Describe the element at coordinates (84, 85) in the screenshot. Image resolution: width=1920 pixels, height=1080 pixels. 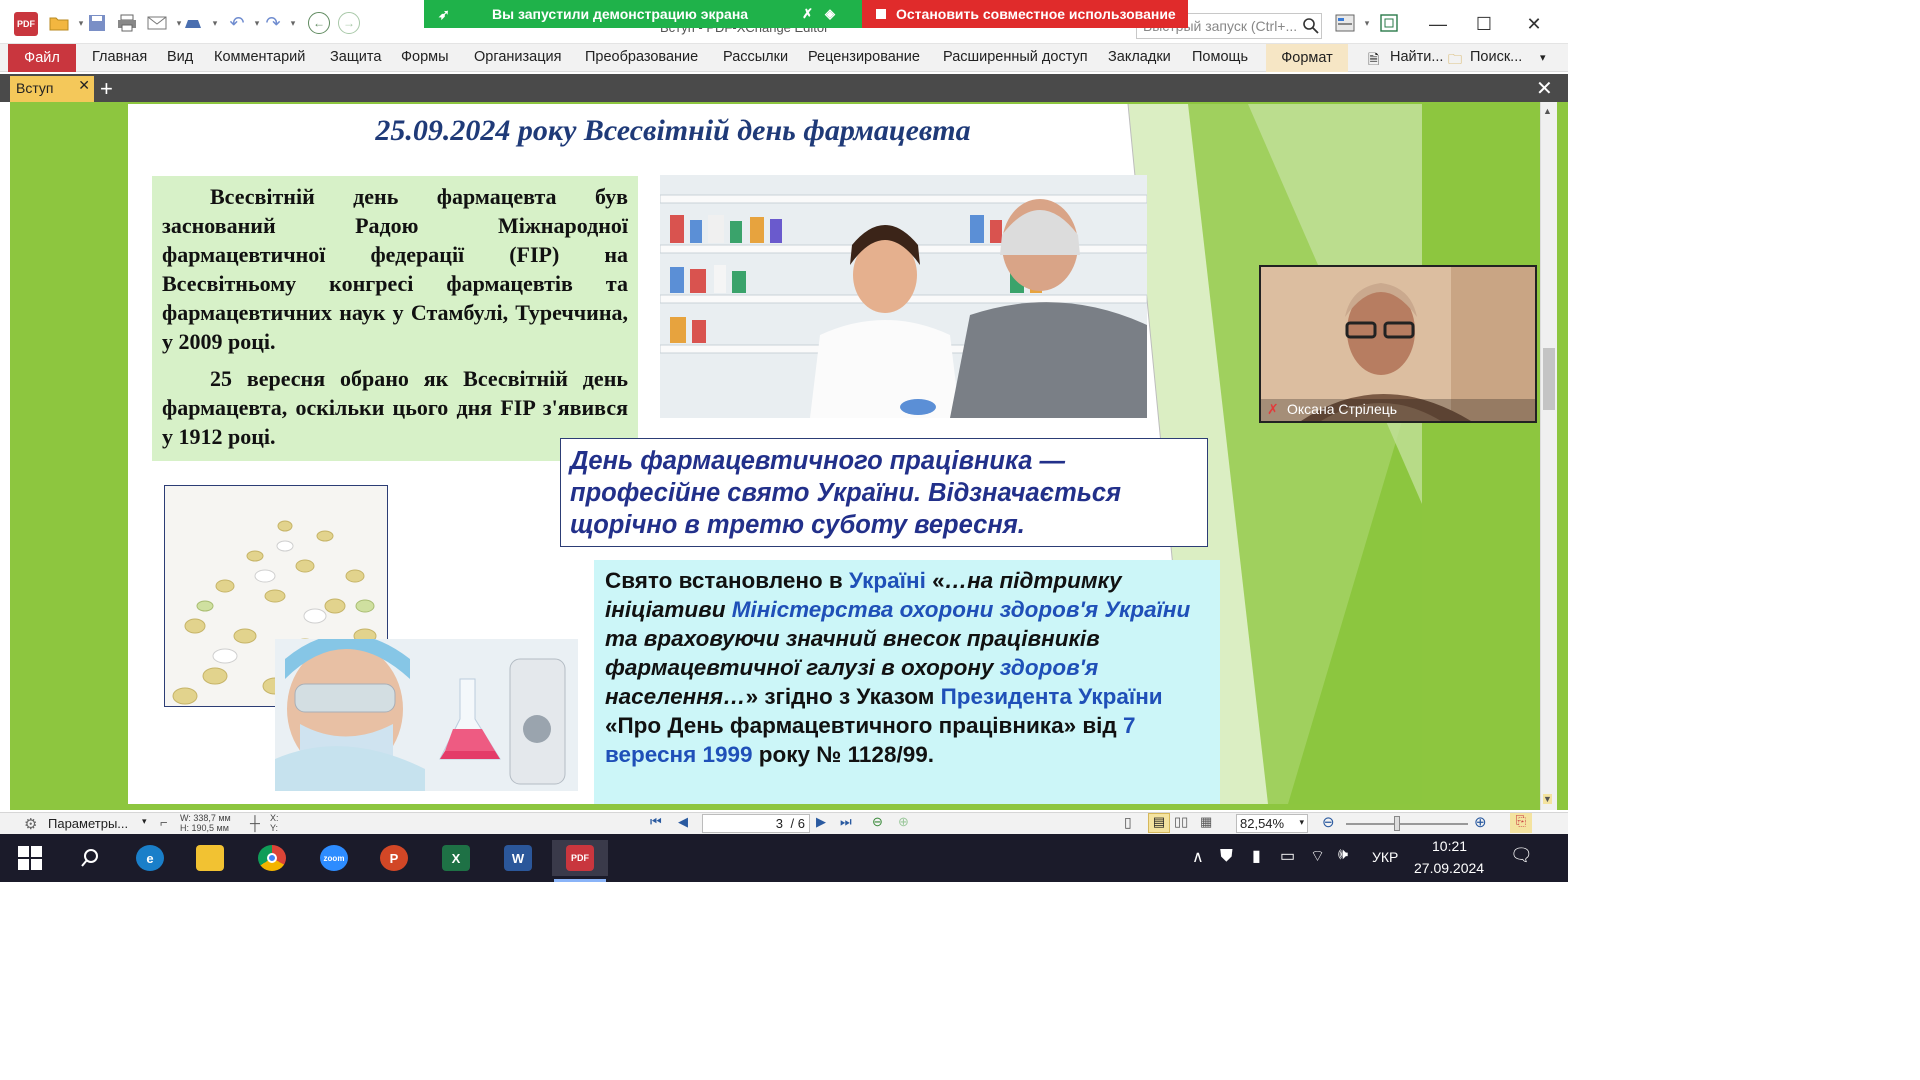
I see `tab-close-icon: ✕` at that location.